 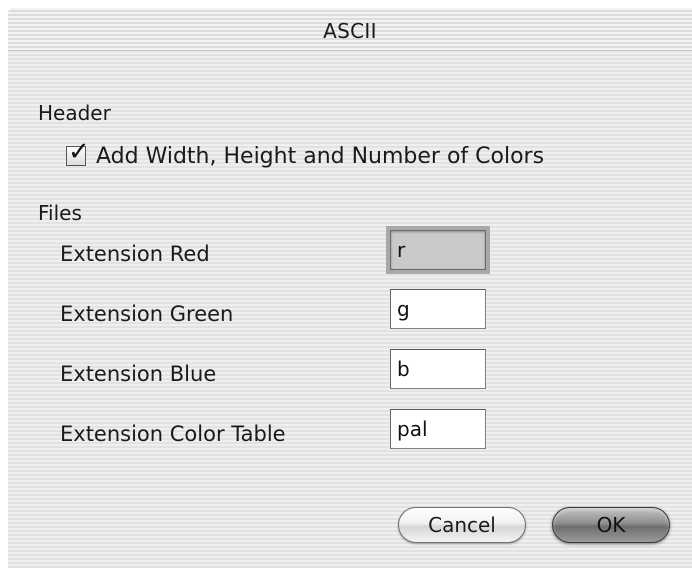 I want to click on window-title: ASCII, so click(x=350, y=31).